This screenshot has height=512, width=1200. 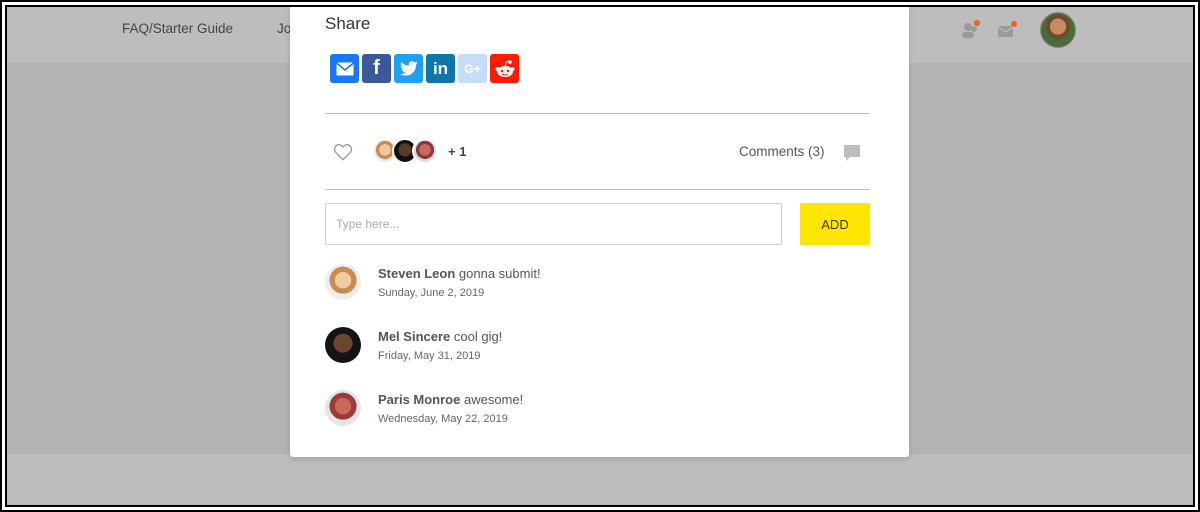 What do you see at coordinates (416, 273) in the screenshot?
I see `commenter-name: Steven Leon` at bounding box center [416, 273].